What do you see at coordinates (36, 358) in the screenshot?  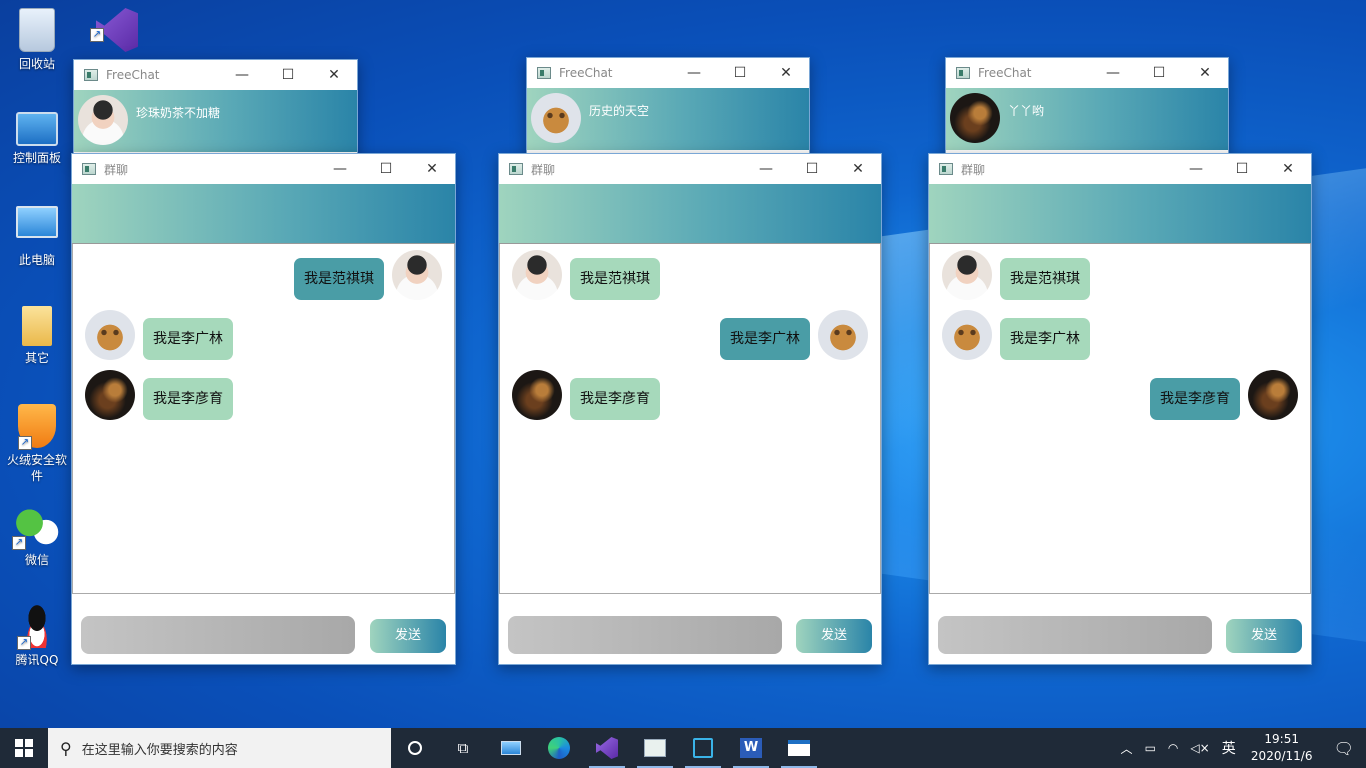 I see `desktop-icon-label: 其它` at bounding box center [36, 358].